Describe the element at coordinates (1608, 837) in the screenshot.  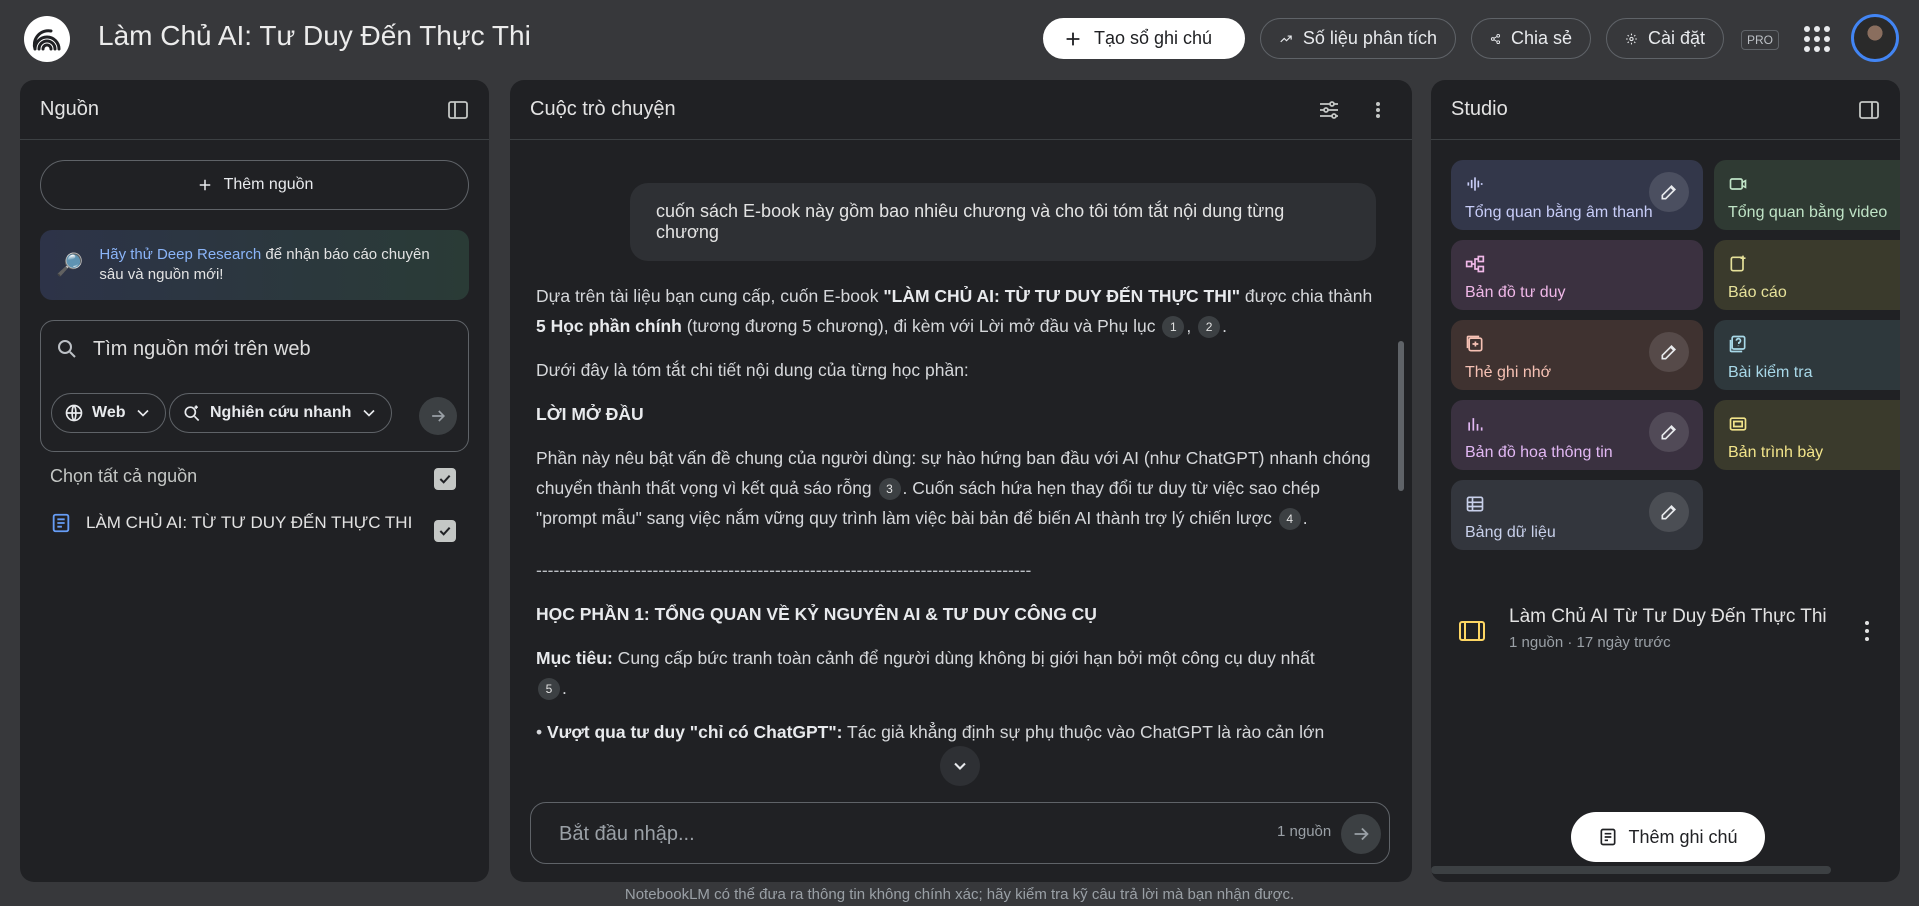
I see `note-icon` at that location.